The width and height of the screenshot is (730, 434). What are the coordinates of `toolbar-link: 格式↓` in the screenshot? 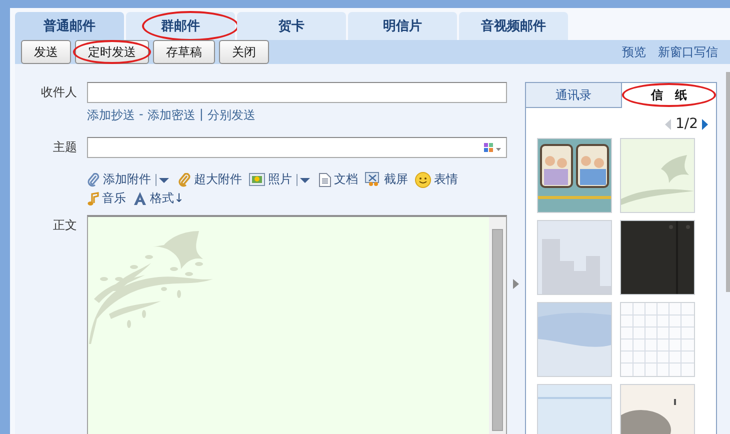 It's located at (167, 198).